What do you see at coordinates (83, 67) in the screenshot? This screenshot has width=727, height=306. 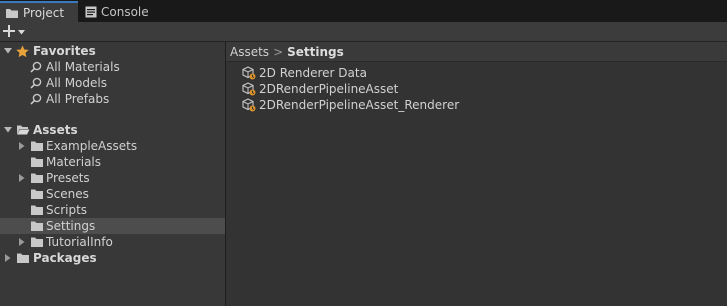 I see `tree-item-label: All Materials` at bounding box center [83, 67].